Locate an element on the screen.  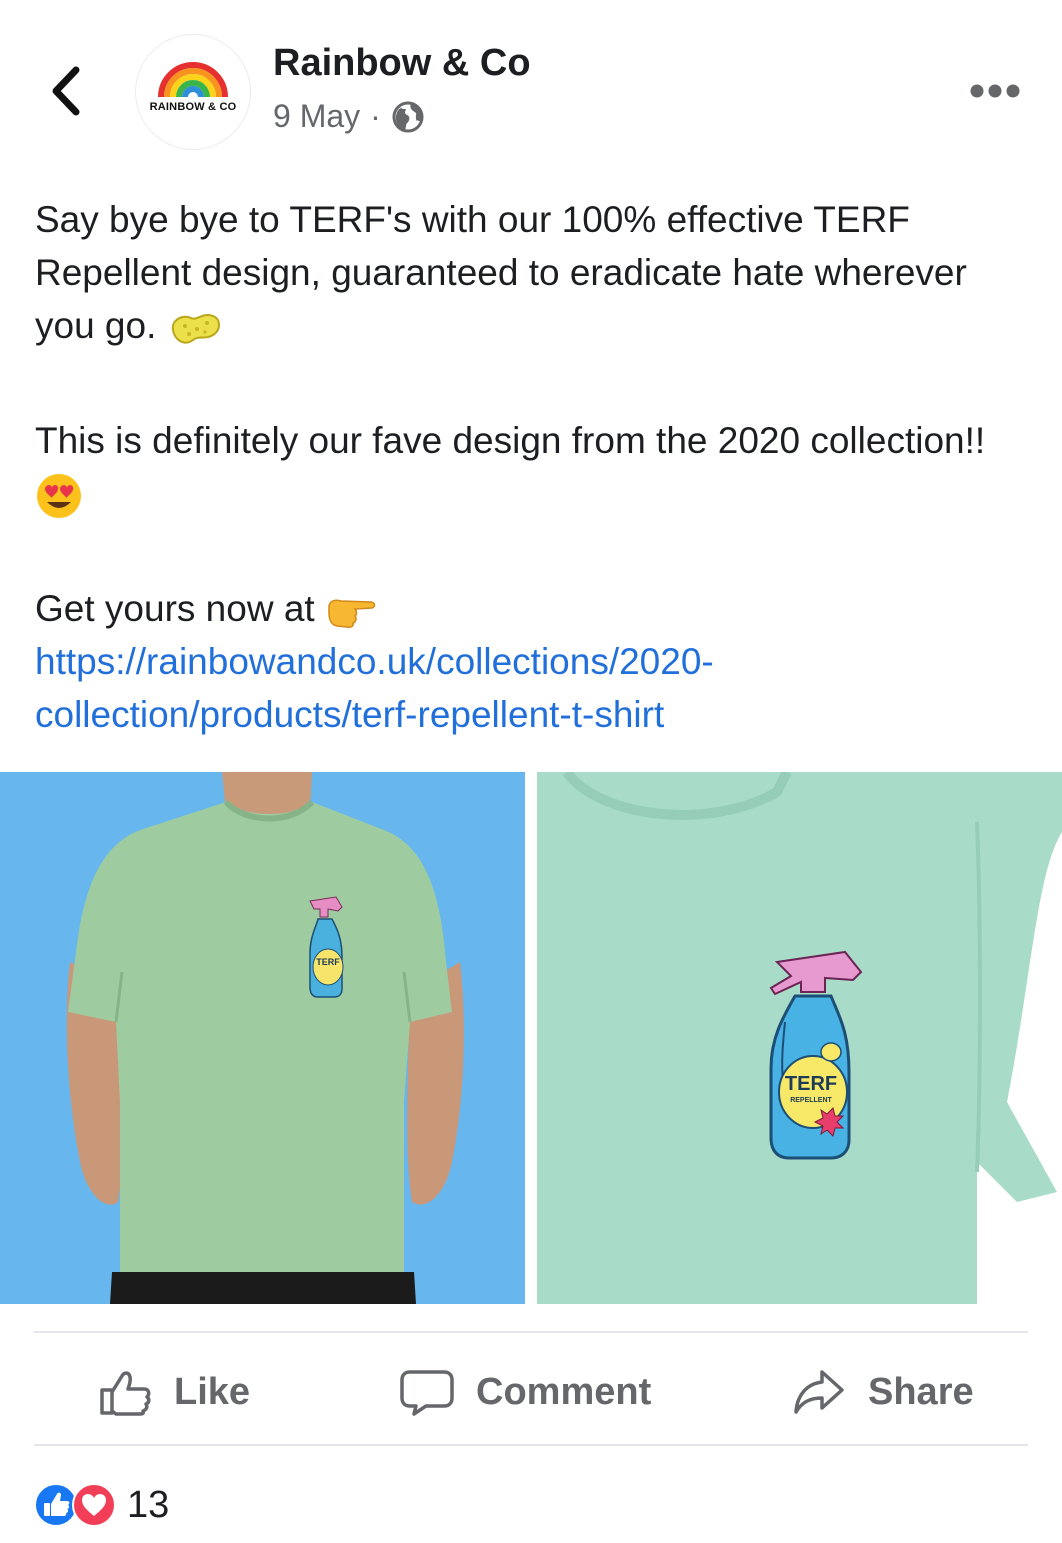
share-label: Share is located at coordinates (921, 1391).